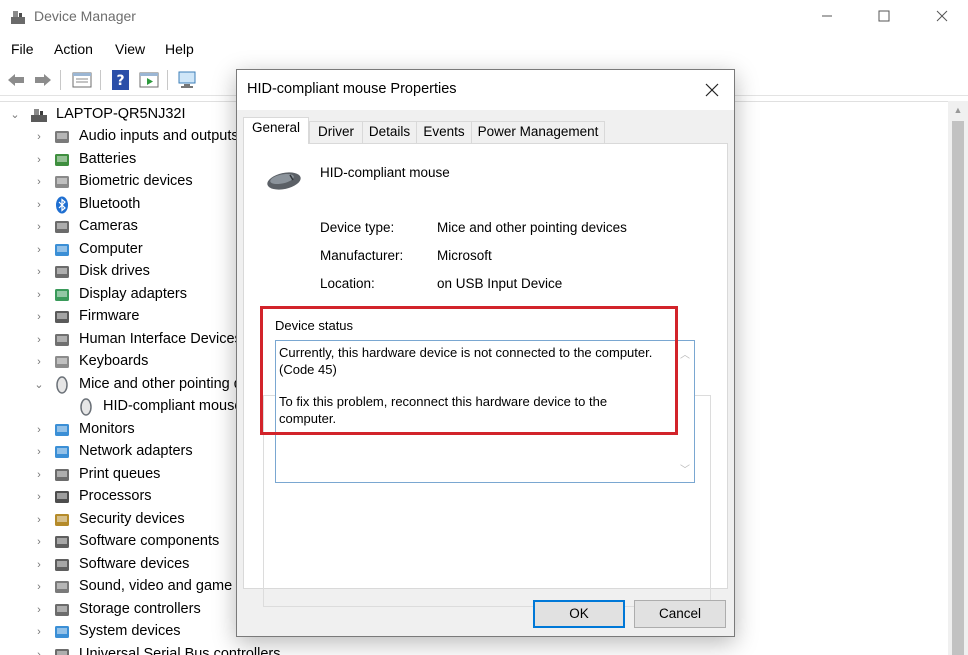  Describe the element at coordinates (62, 227) in the screenshot. I see `camera-icon` at that location.